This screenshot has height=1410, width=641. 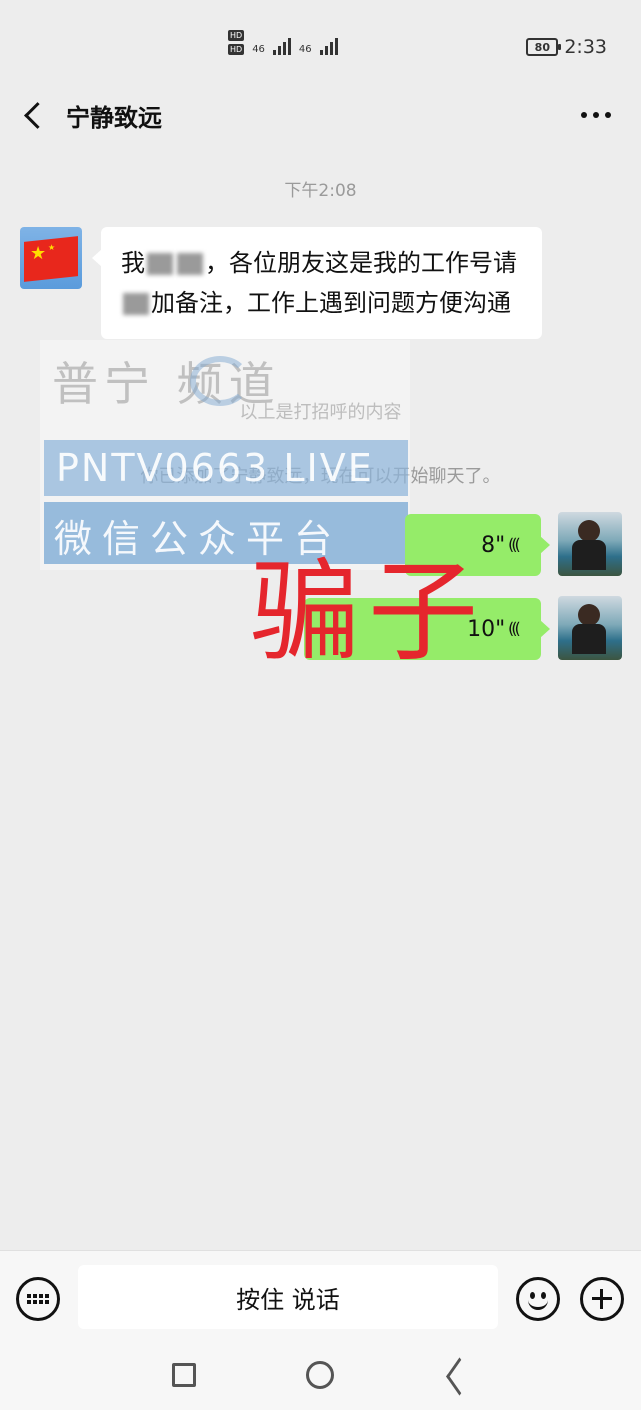 What do you see at coordinates (51, 258) in the screenshot?
I see `contact-avatar: ★ ★` at bounding box center [51, 258].